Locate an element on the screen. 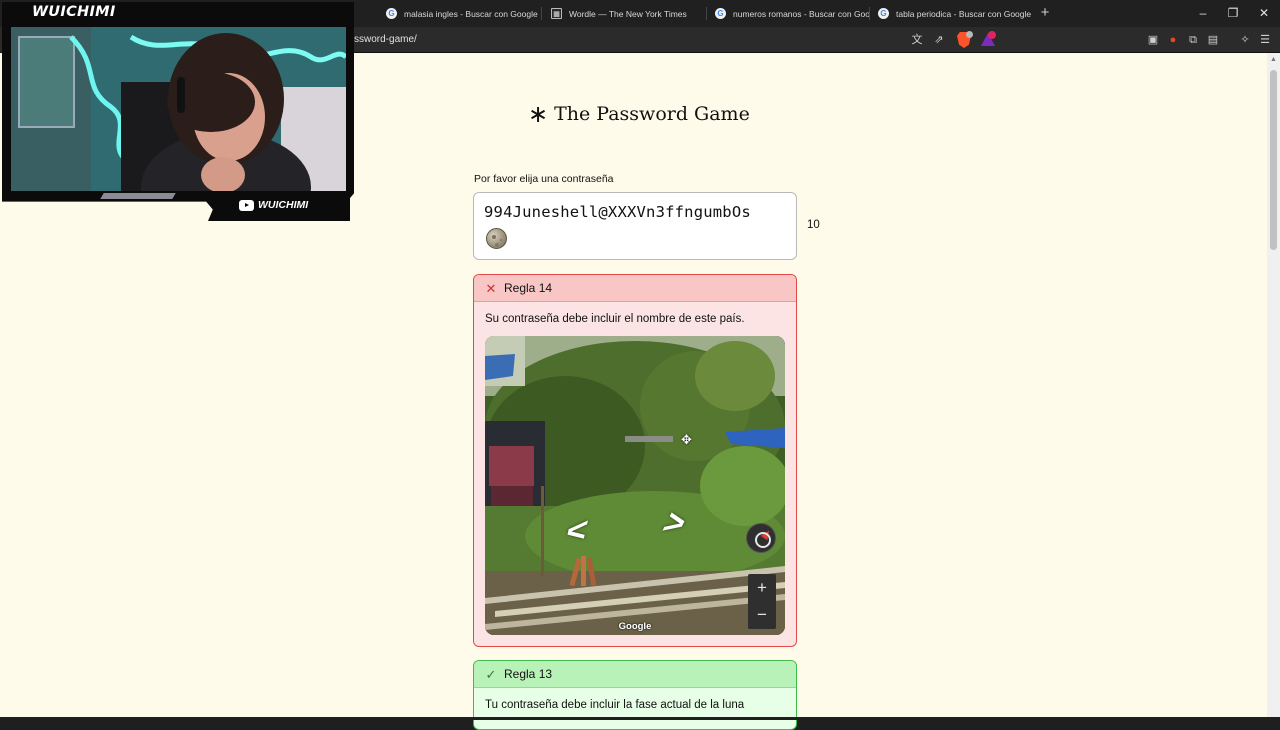 This screenshot has height=730, width=1280. restore-button: ❐ is located at coordinates (1233, 13).